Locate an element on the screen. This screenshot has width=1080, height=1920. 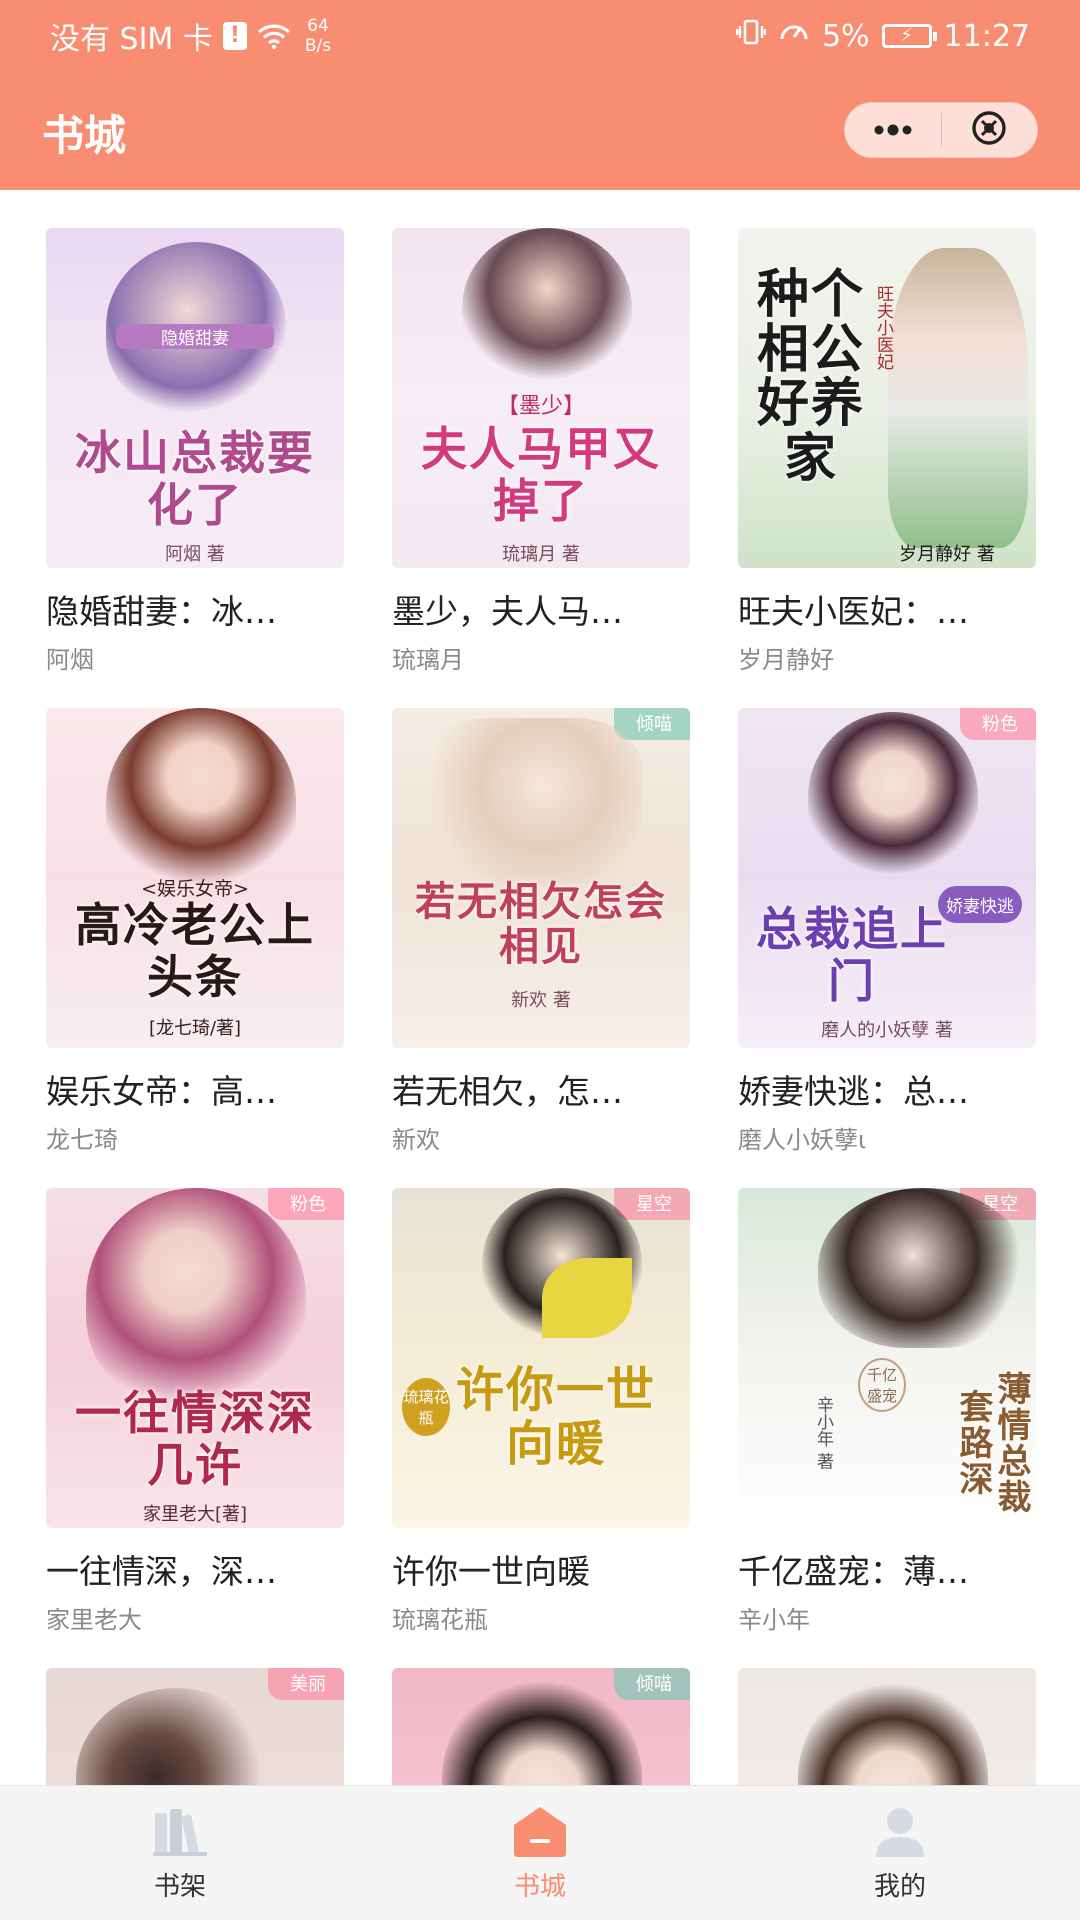
book-card: 星空 千亿盛宠 薄情总裁套路深 辛小年 著 千亿盛宠：薄… 辛小年 is located at coordinates (887, 1412).